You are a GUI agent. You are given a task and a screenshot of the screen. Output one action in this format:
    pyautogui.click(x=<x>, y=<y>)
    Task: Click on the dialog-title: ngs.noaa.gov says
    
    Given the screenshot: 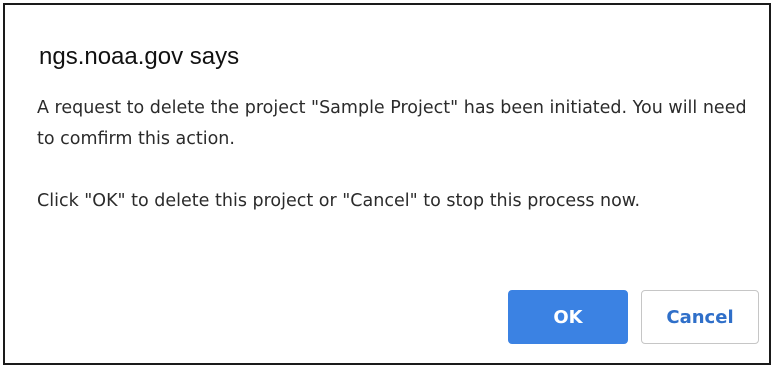 What is the action you would take?
    pyautogui.click(x=139, y=56)
    